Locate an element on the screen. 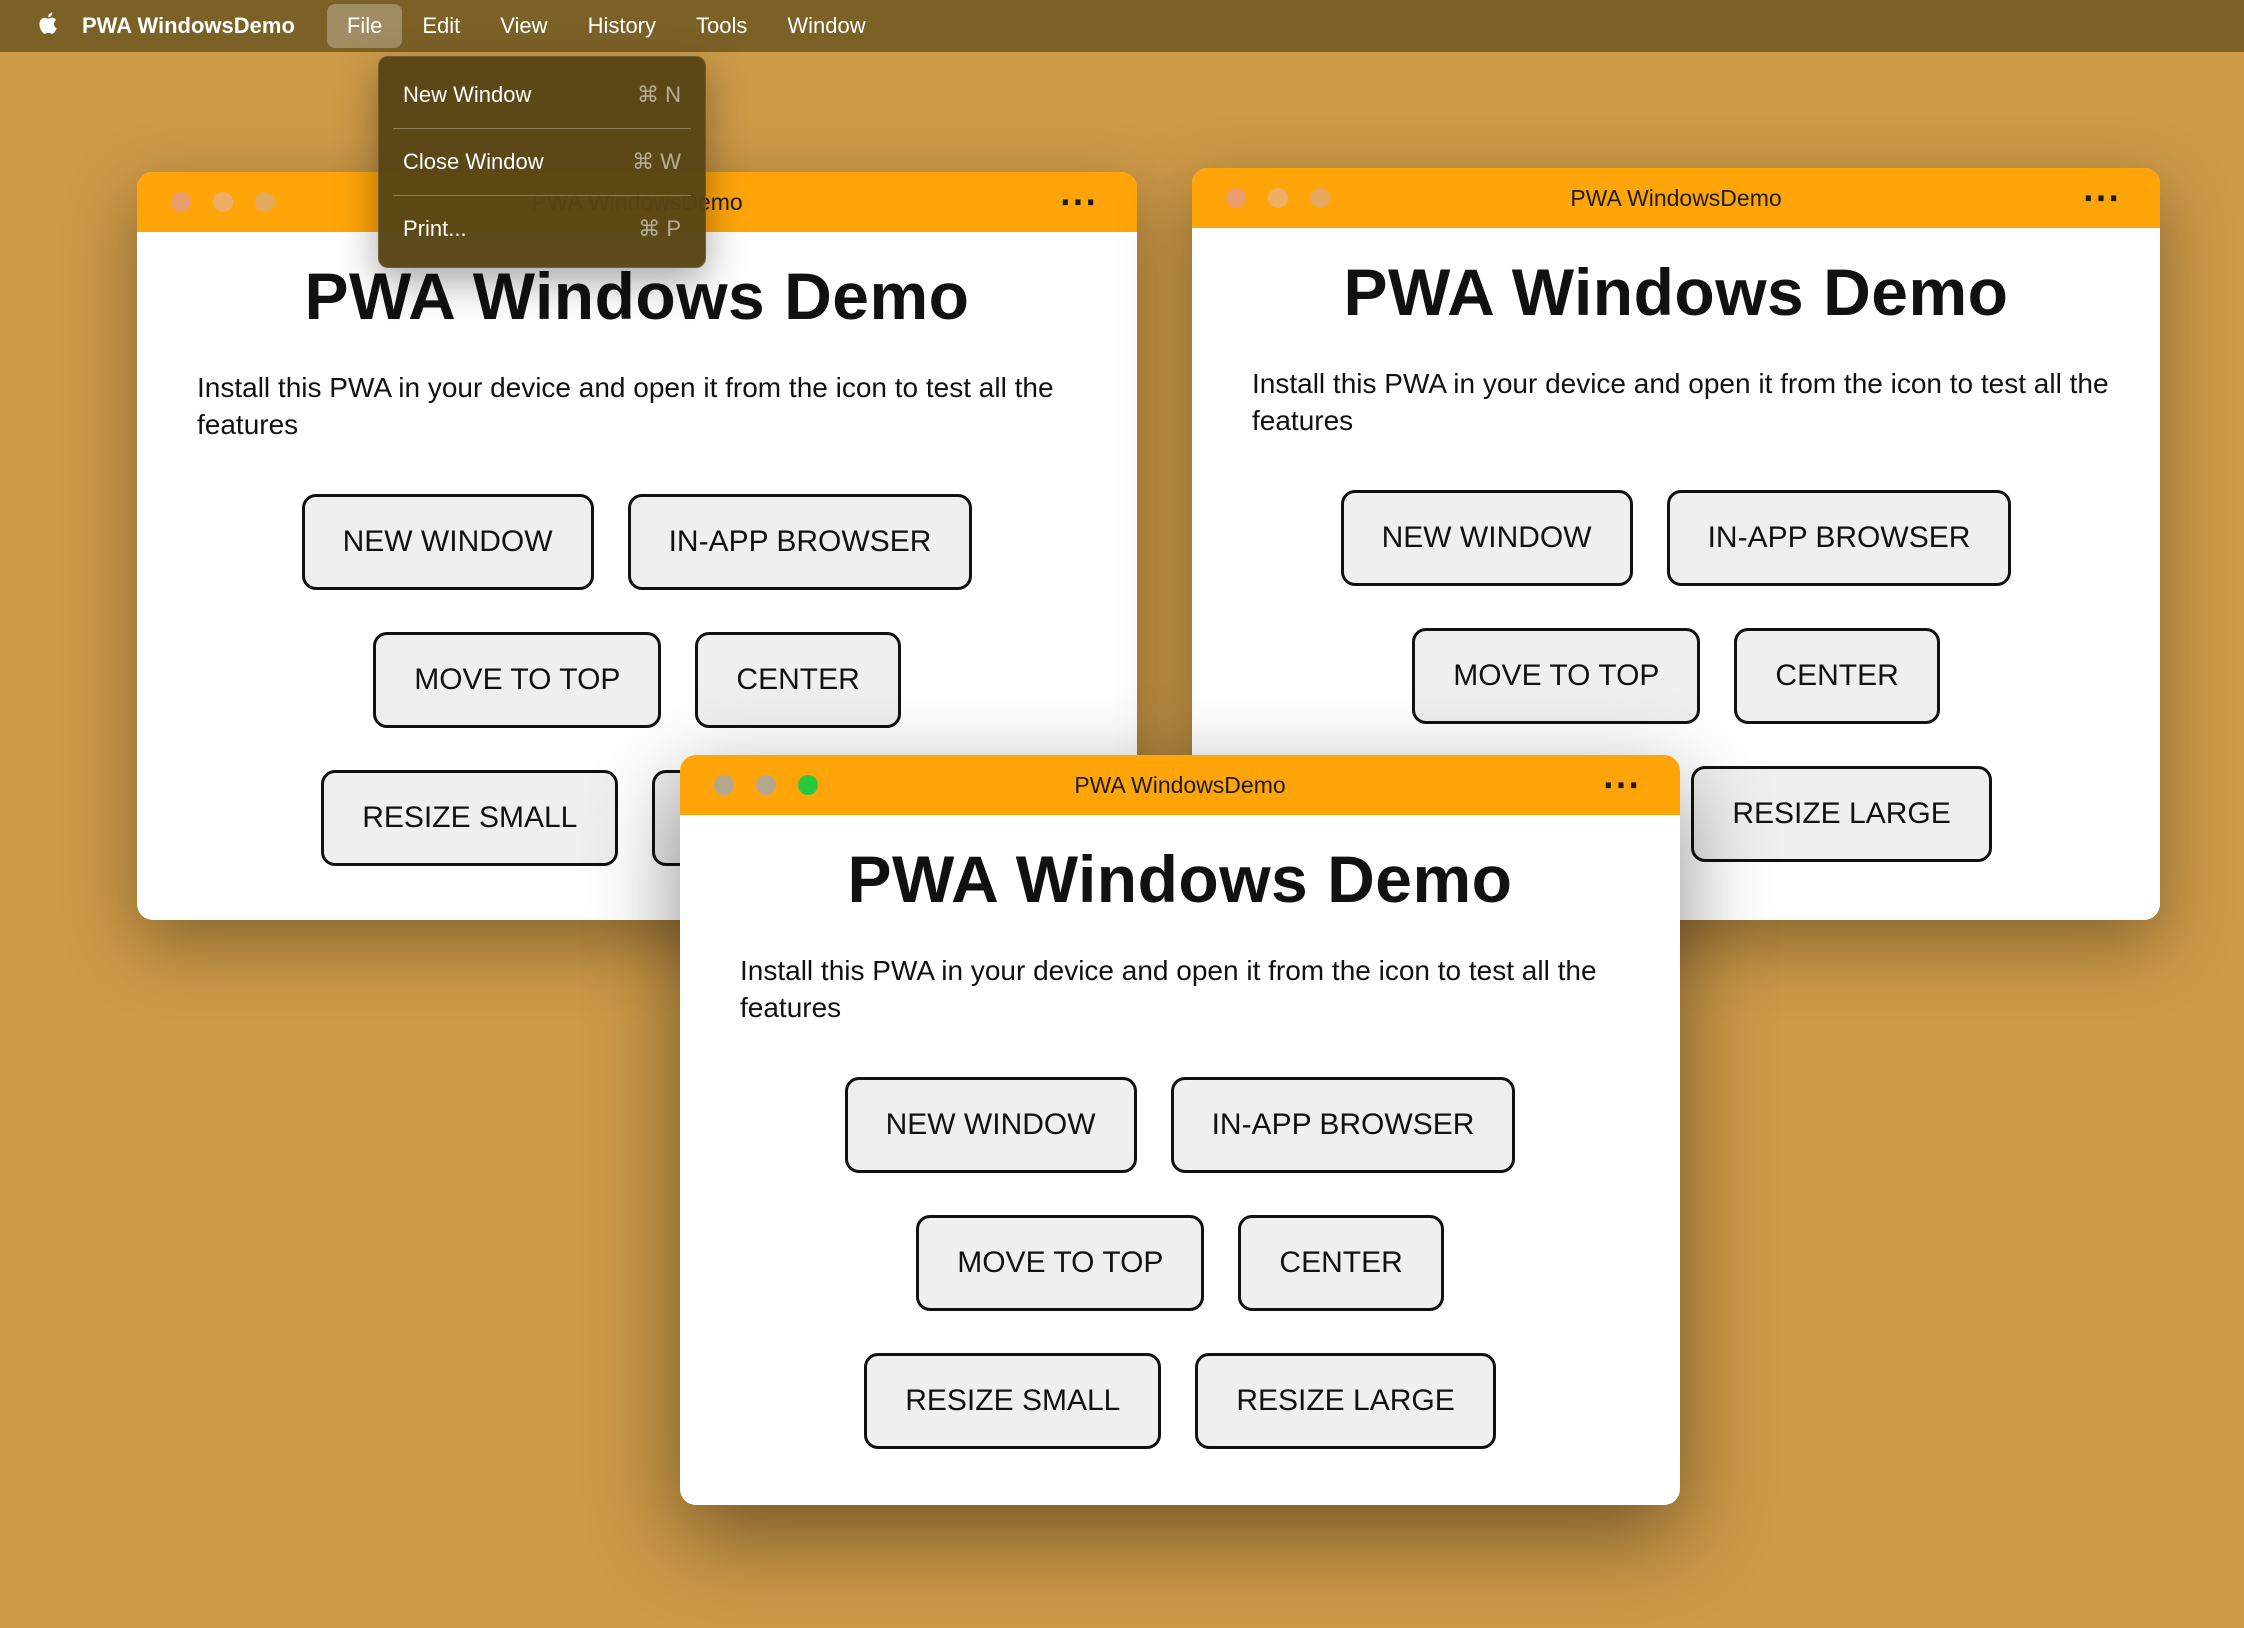 The height and width of the screenshot is (1628, 2244). apple-menu is located at coordinates (48, 26).